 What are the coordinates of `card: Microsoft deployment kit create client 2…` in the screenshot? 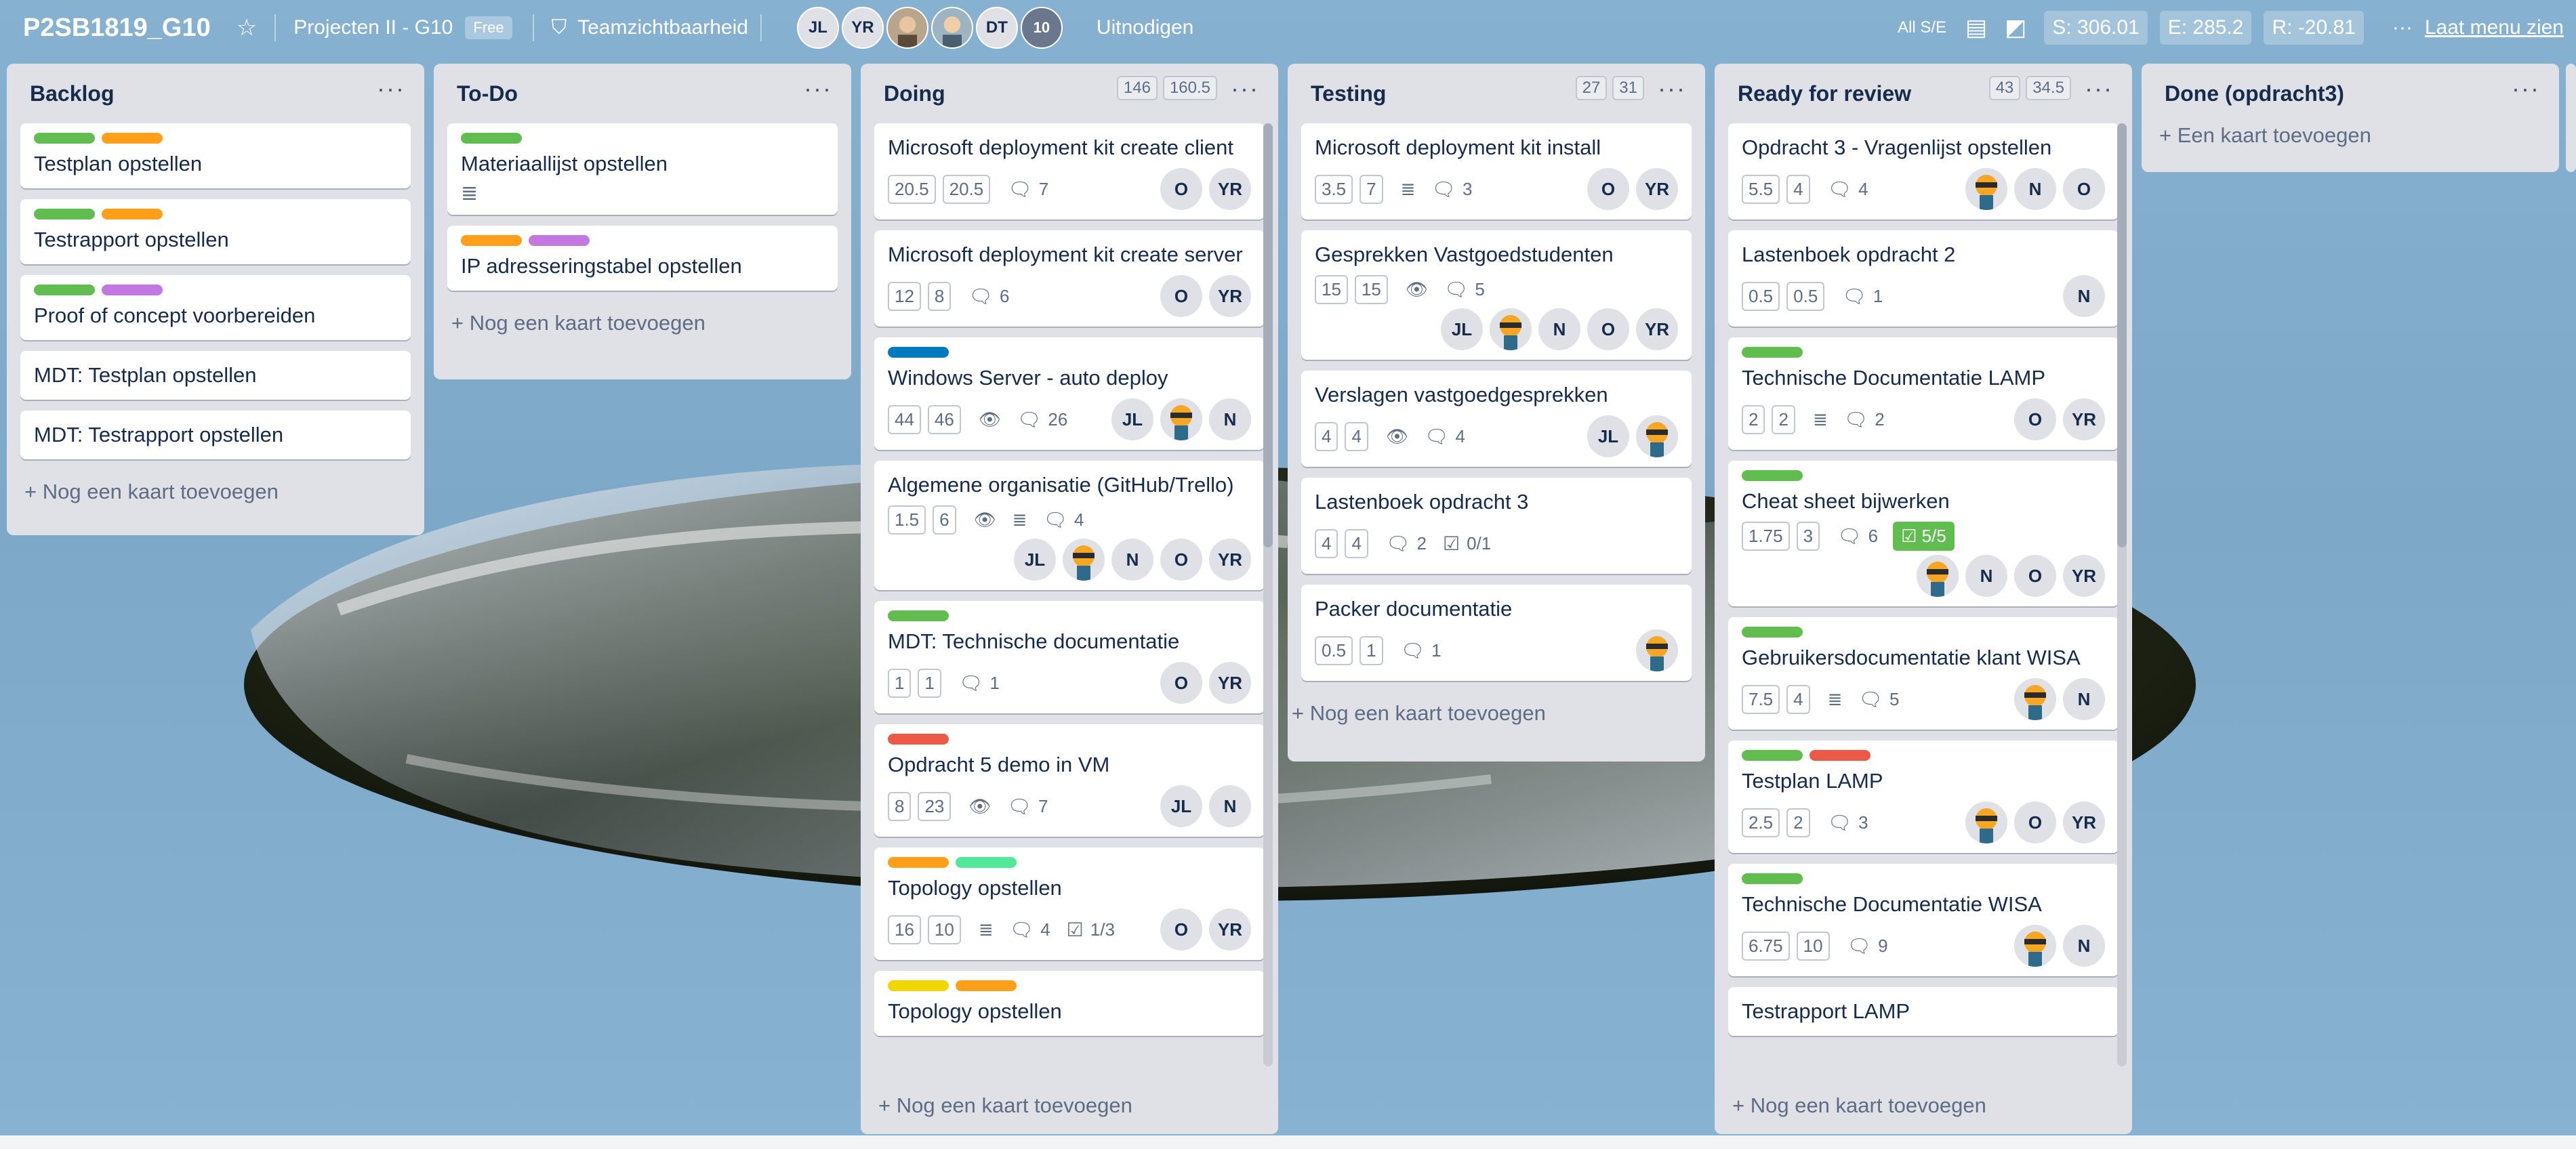 It's located at (1069, 171).